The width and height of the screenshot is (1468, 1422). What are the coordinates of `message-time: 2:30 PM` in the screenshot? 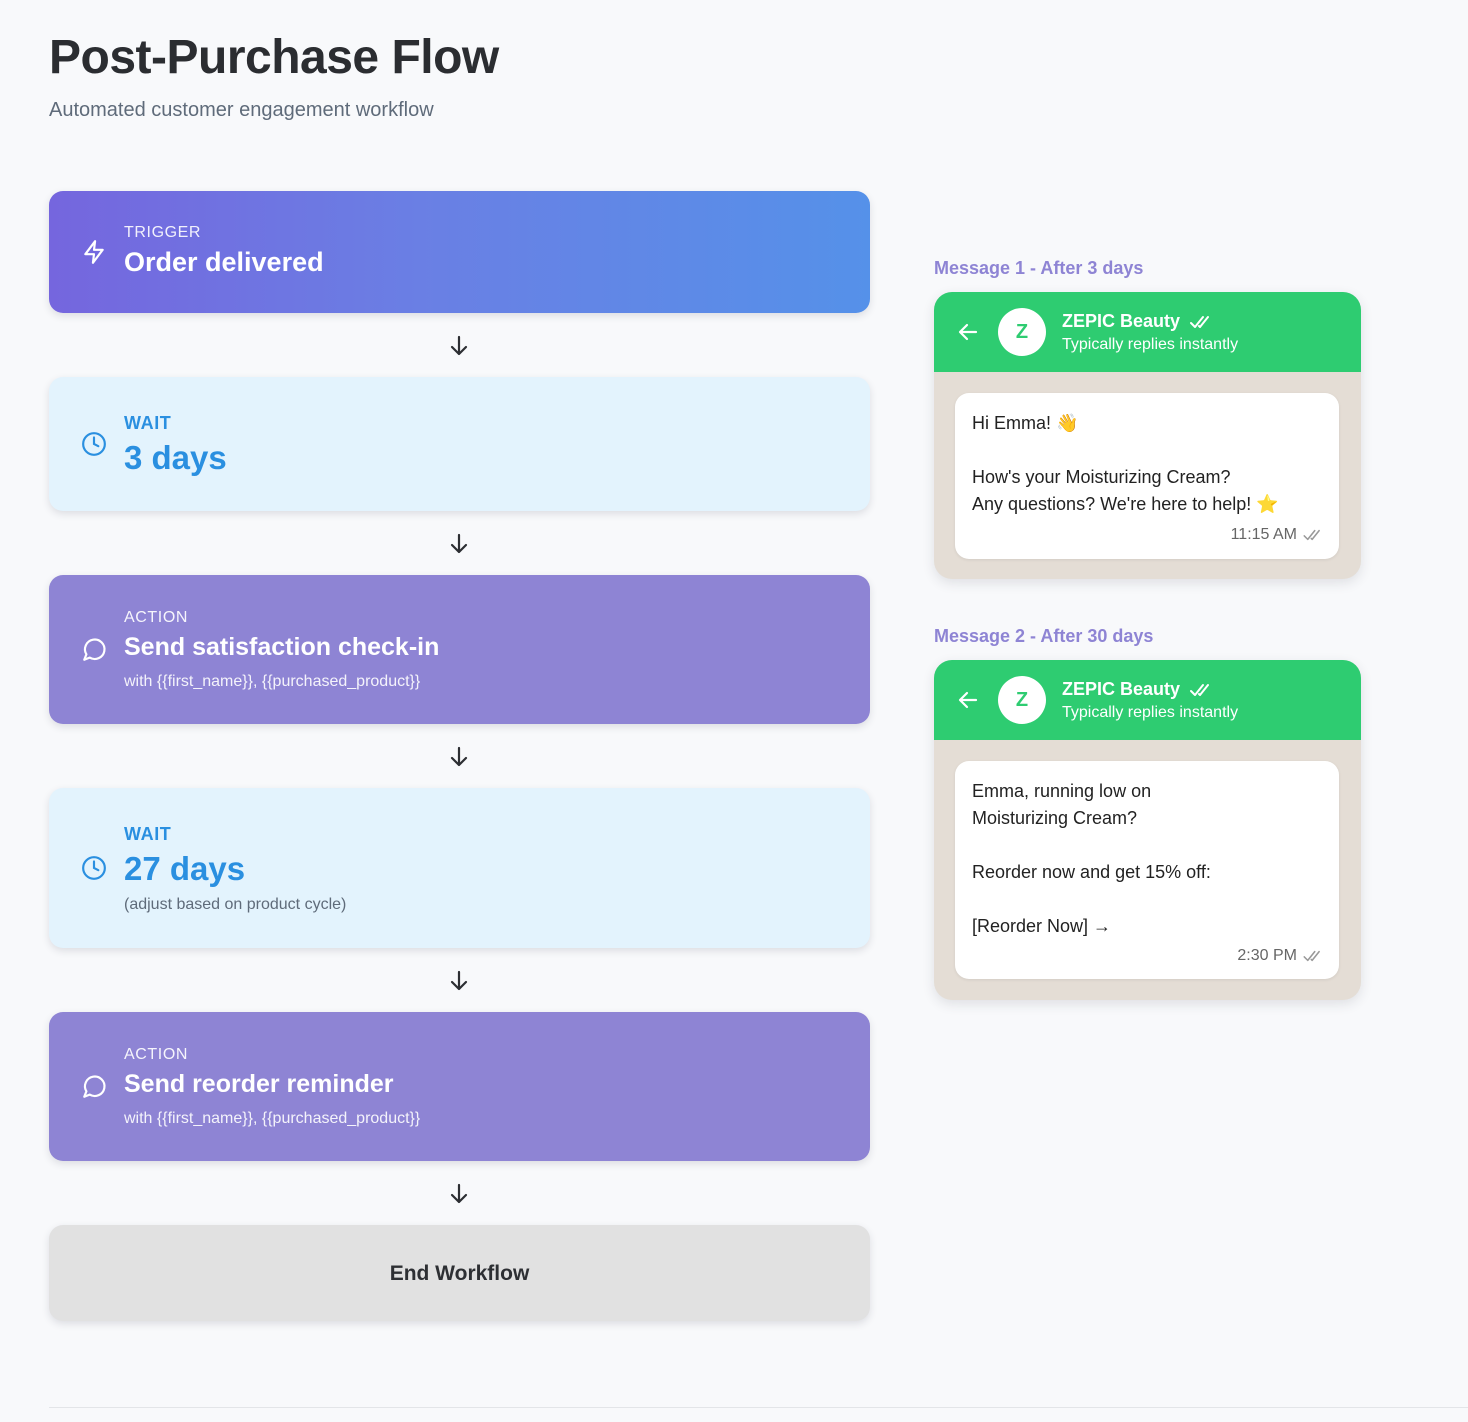 It's located at (1267, 955).